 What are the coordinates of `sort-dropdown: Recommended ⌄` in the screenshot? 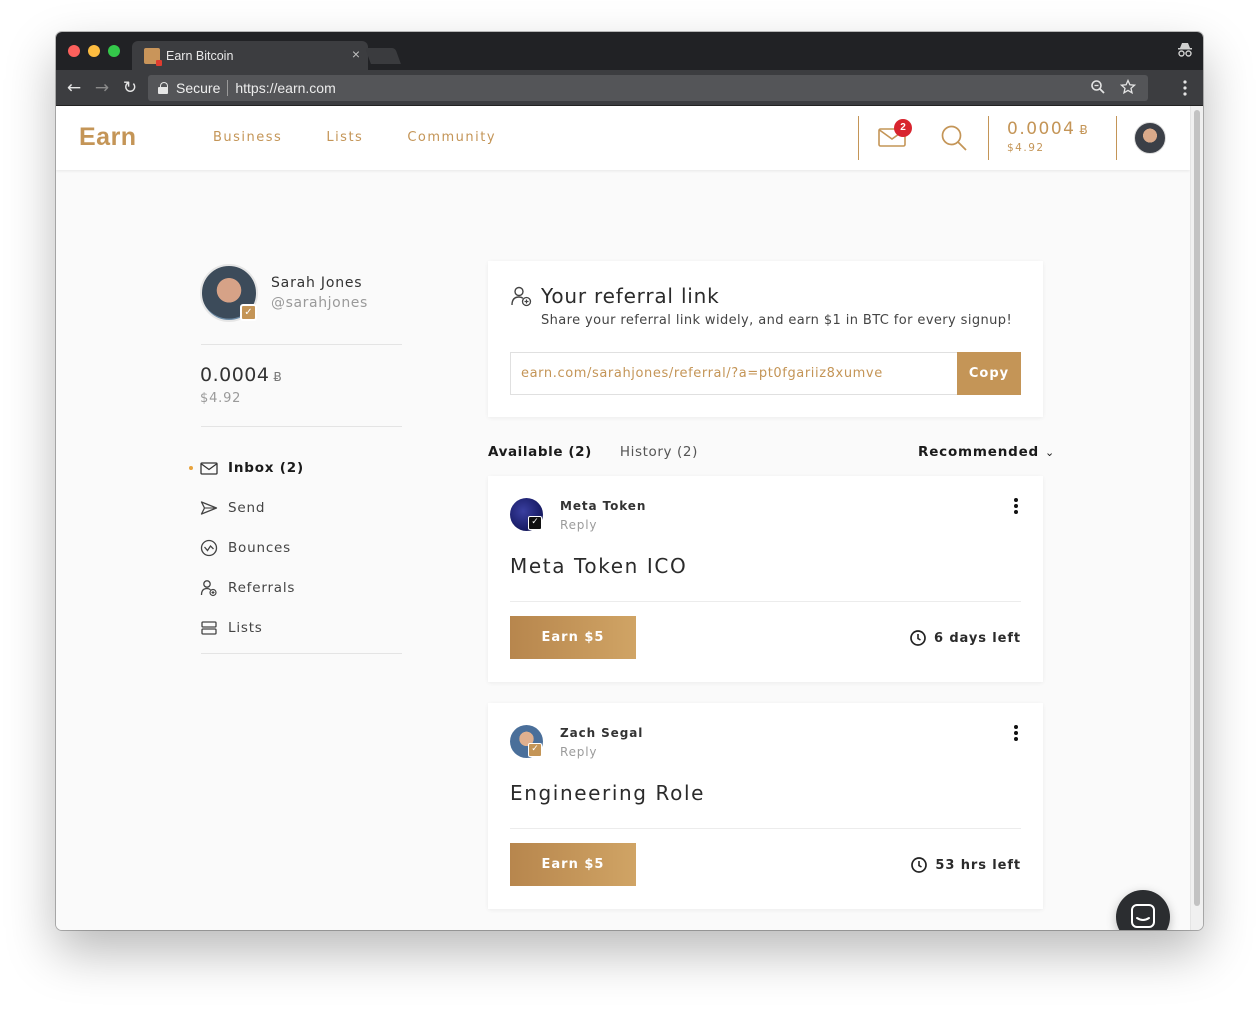 It's located at (986, 452).